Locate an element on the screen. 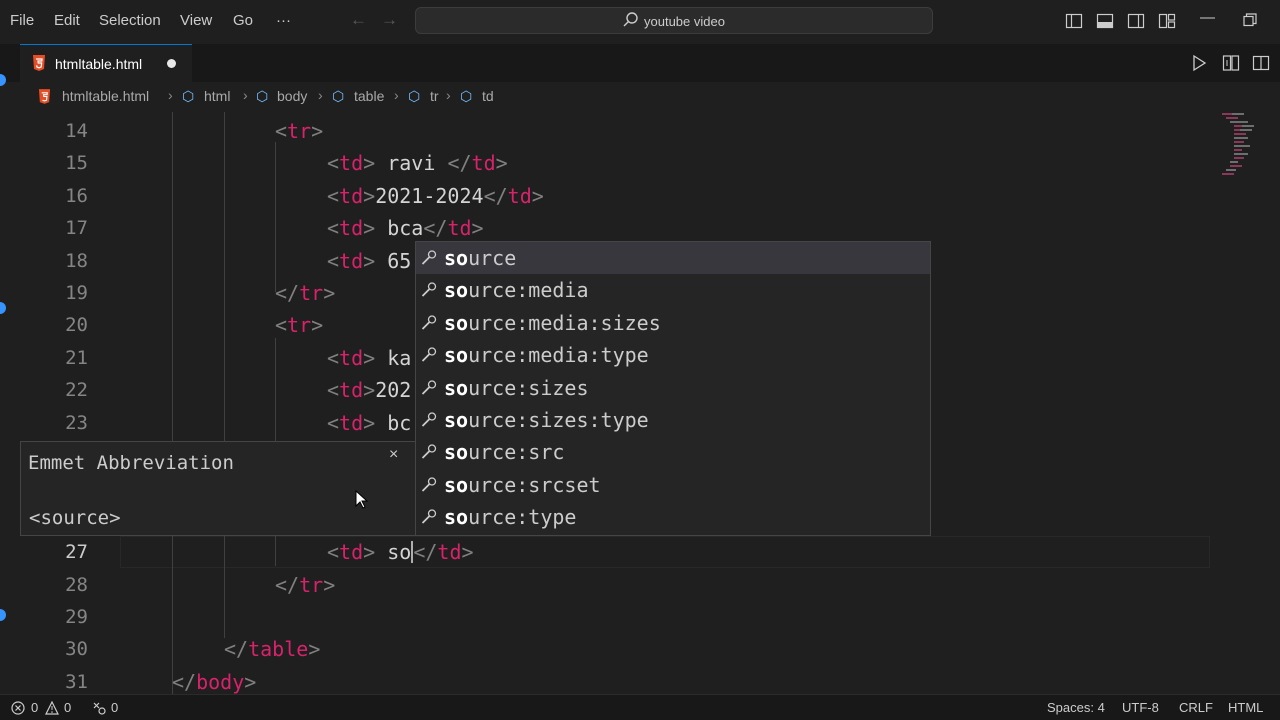 Image resolution: width=1280 pixels, height=720 pixels. menu-more: ··· is located at coordinates (283, 20).